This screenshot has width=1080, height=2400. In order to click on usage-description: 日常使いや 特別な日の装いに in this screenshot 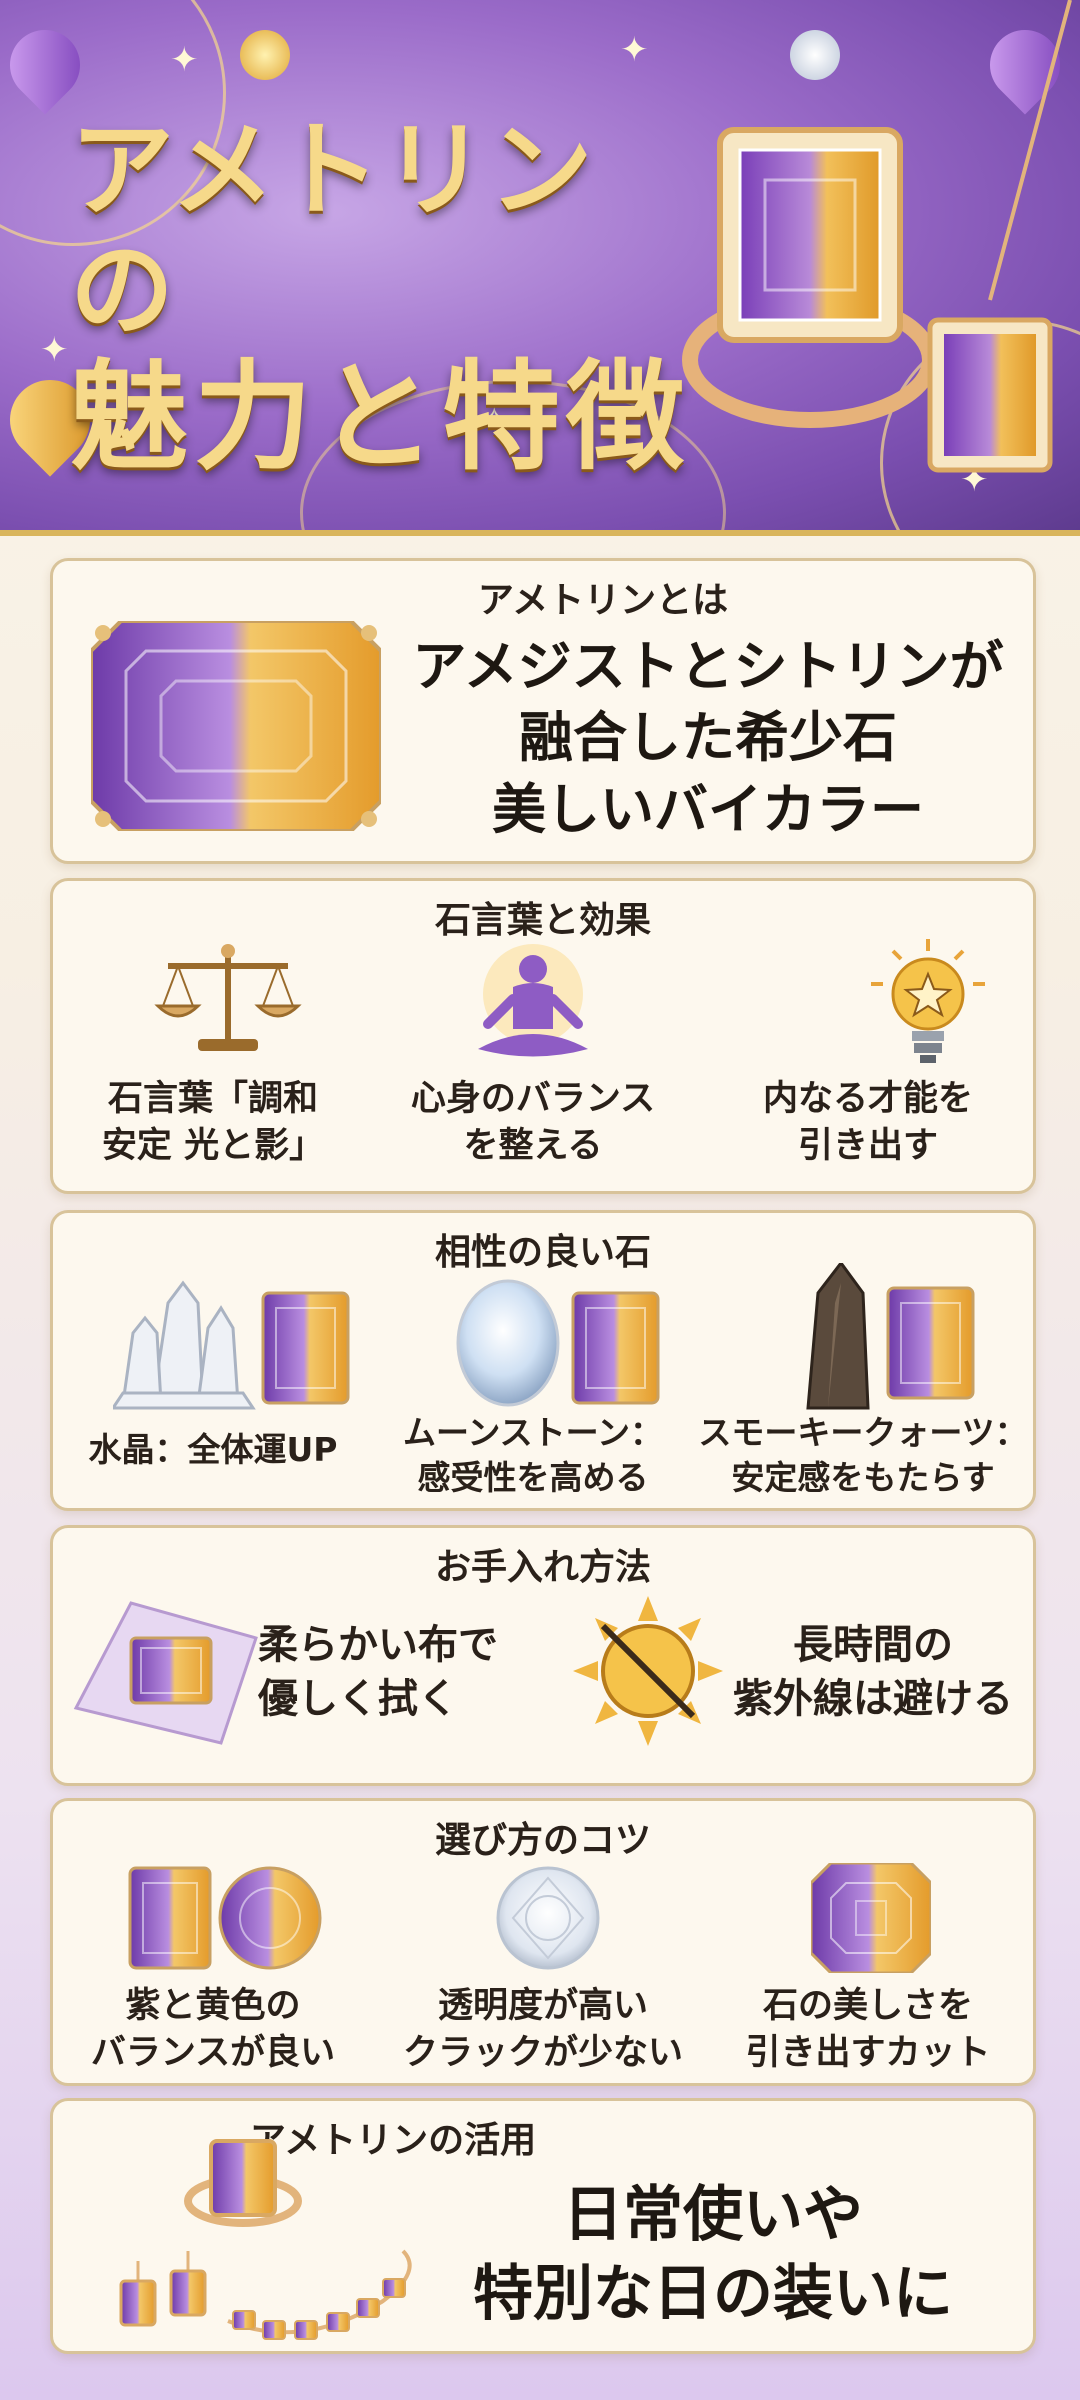, I will do `click(713, 2255)`.